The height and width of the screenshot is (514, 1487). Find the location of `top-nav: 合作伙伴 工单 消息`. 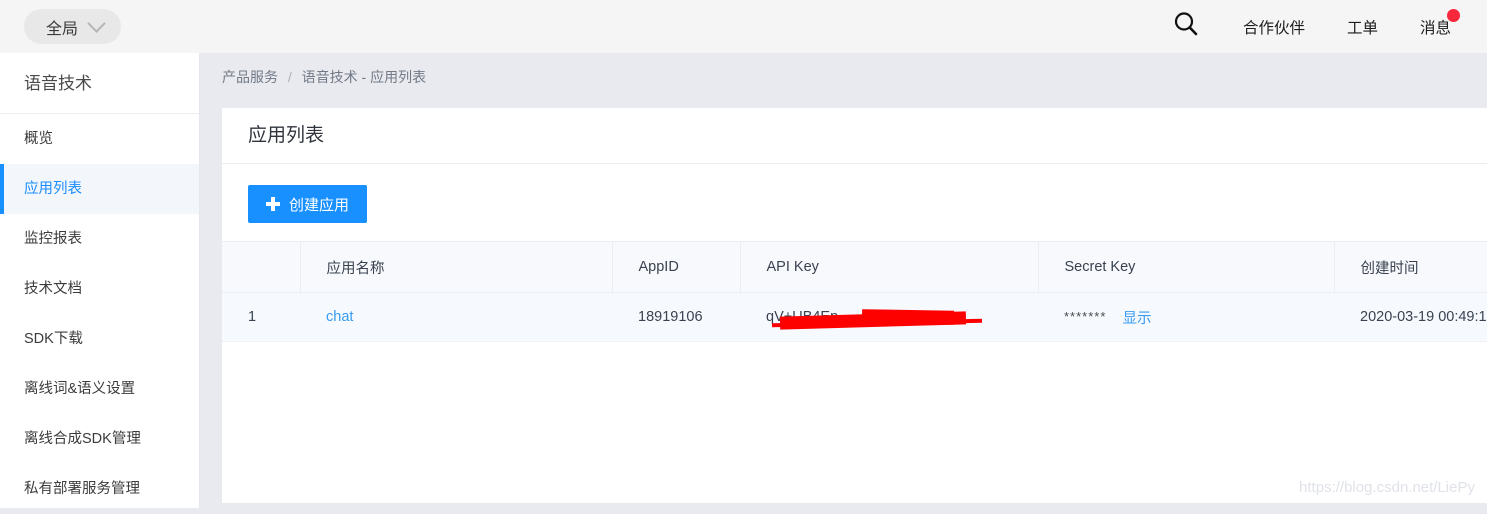

top-nav: 合作伙伴 工单 消息 is located at coordinates (1315, 26).